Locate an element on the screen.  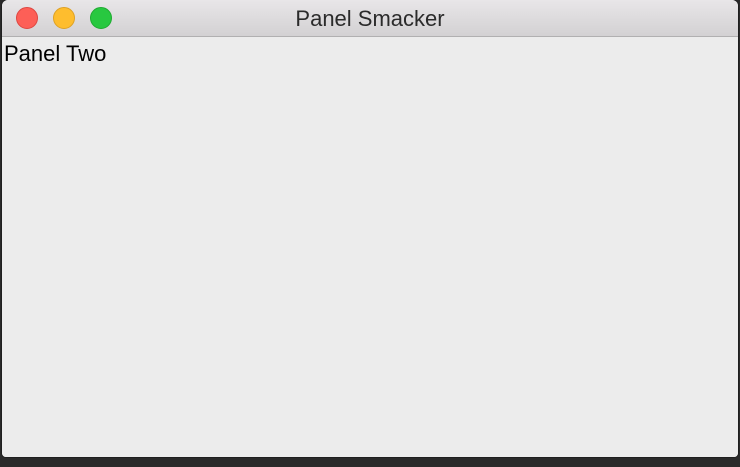
title-bar: Panel Smacker is located at coordinates (370, 18).